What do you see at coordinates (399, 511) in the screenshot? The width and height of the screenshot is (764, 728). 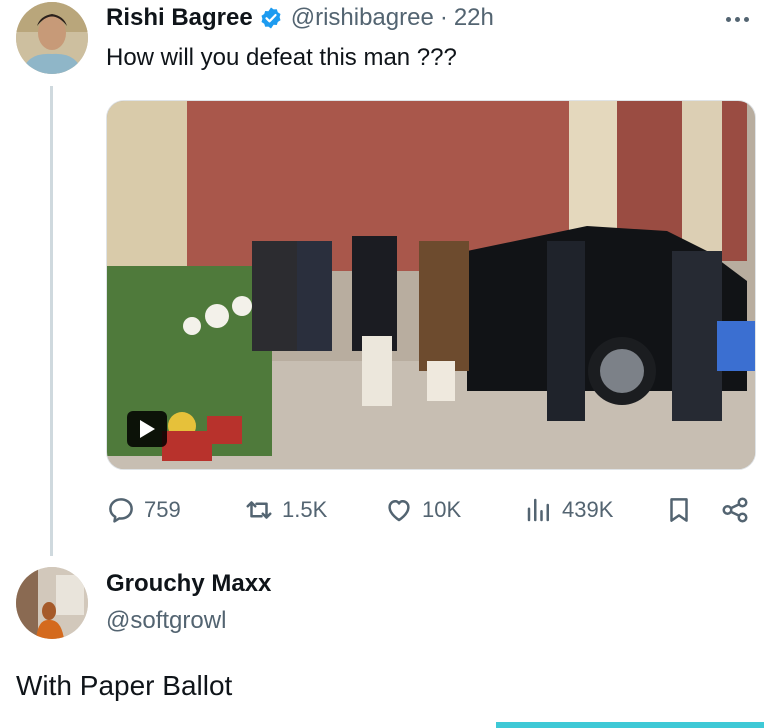 I see `like-icon` at bounding box center [399, 511].